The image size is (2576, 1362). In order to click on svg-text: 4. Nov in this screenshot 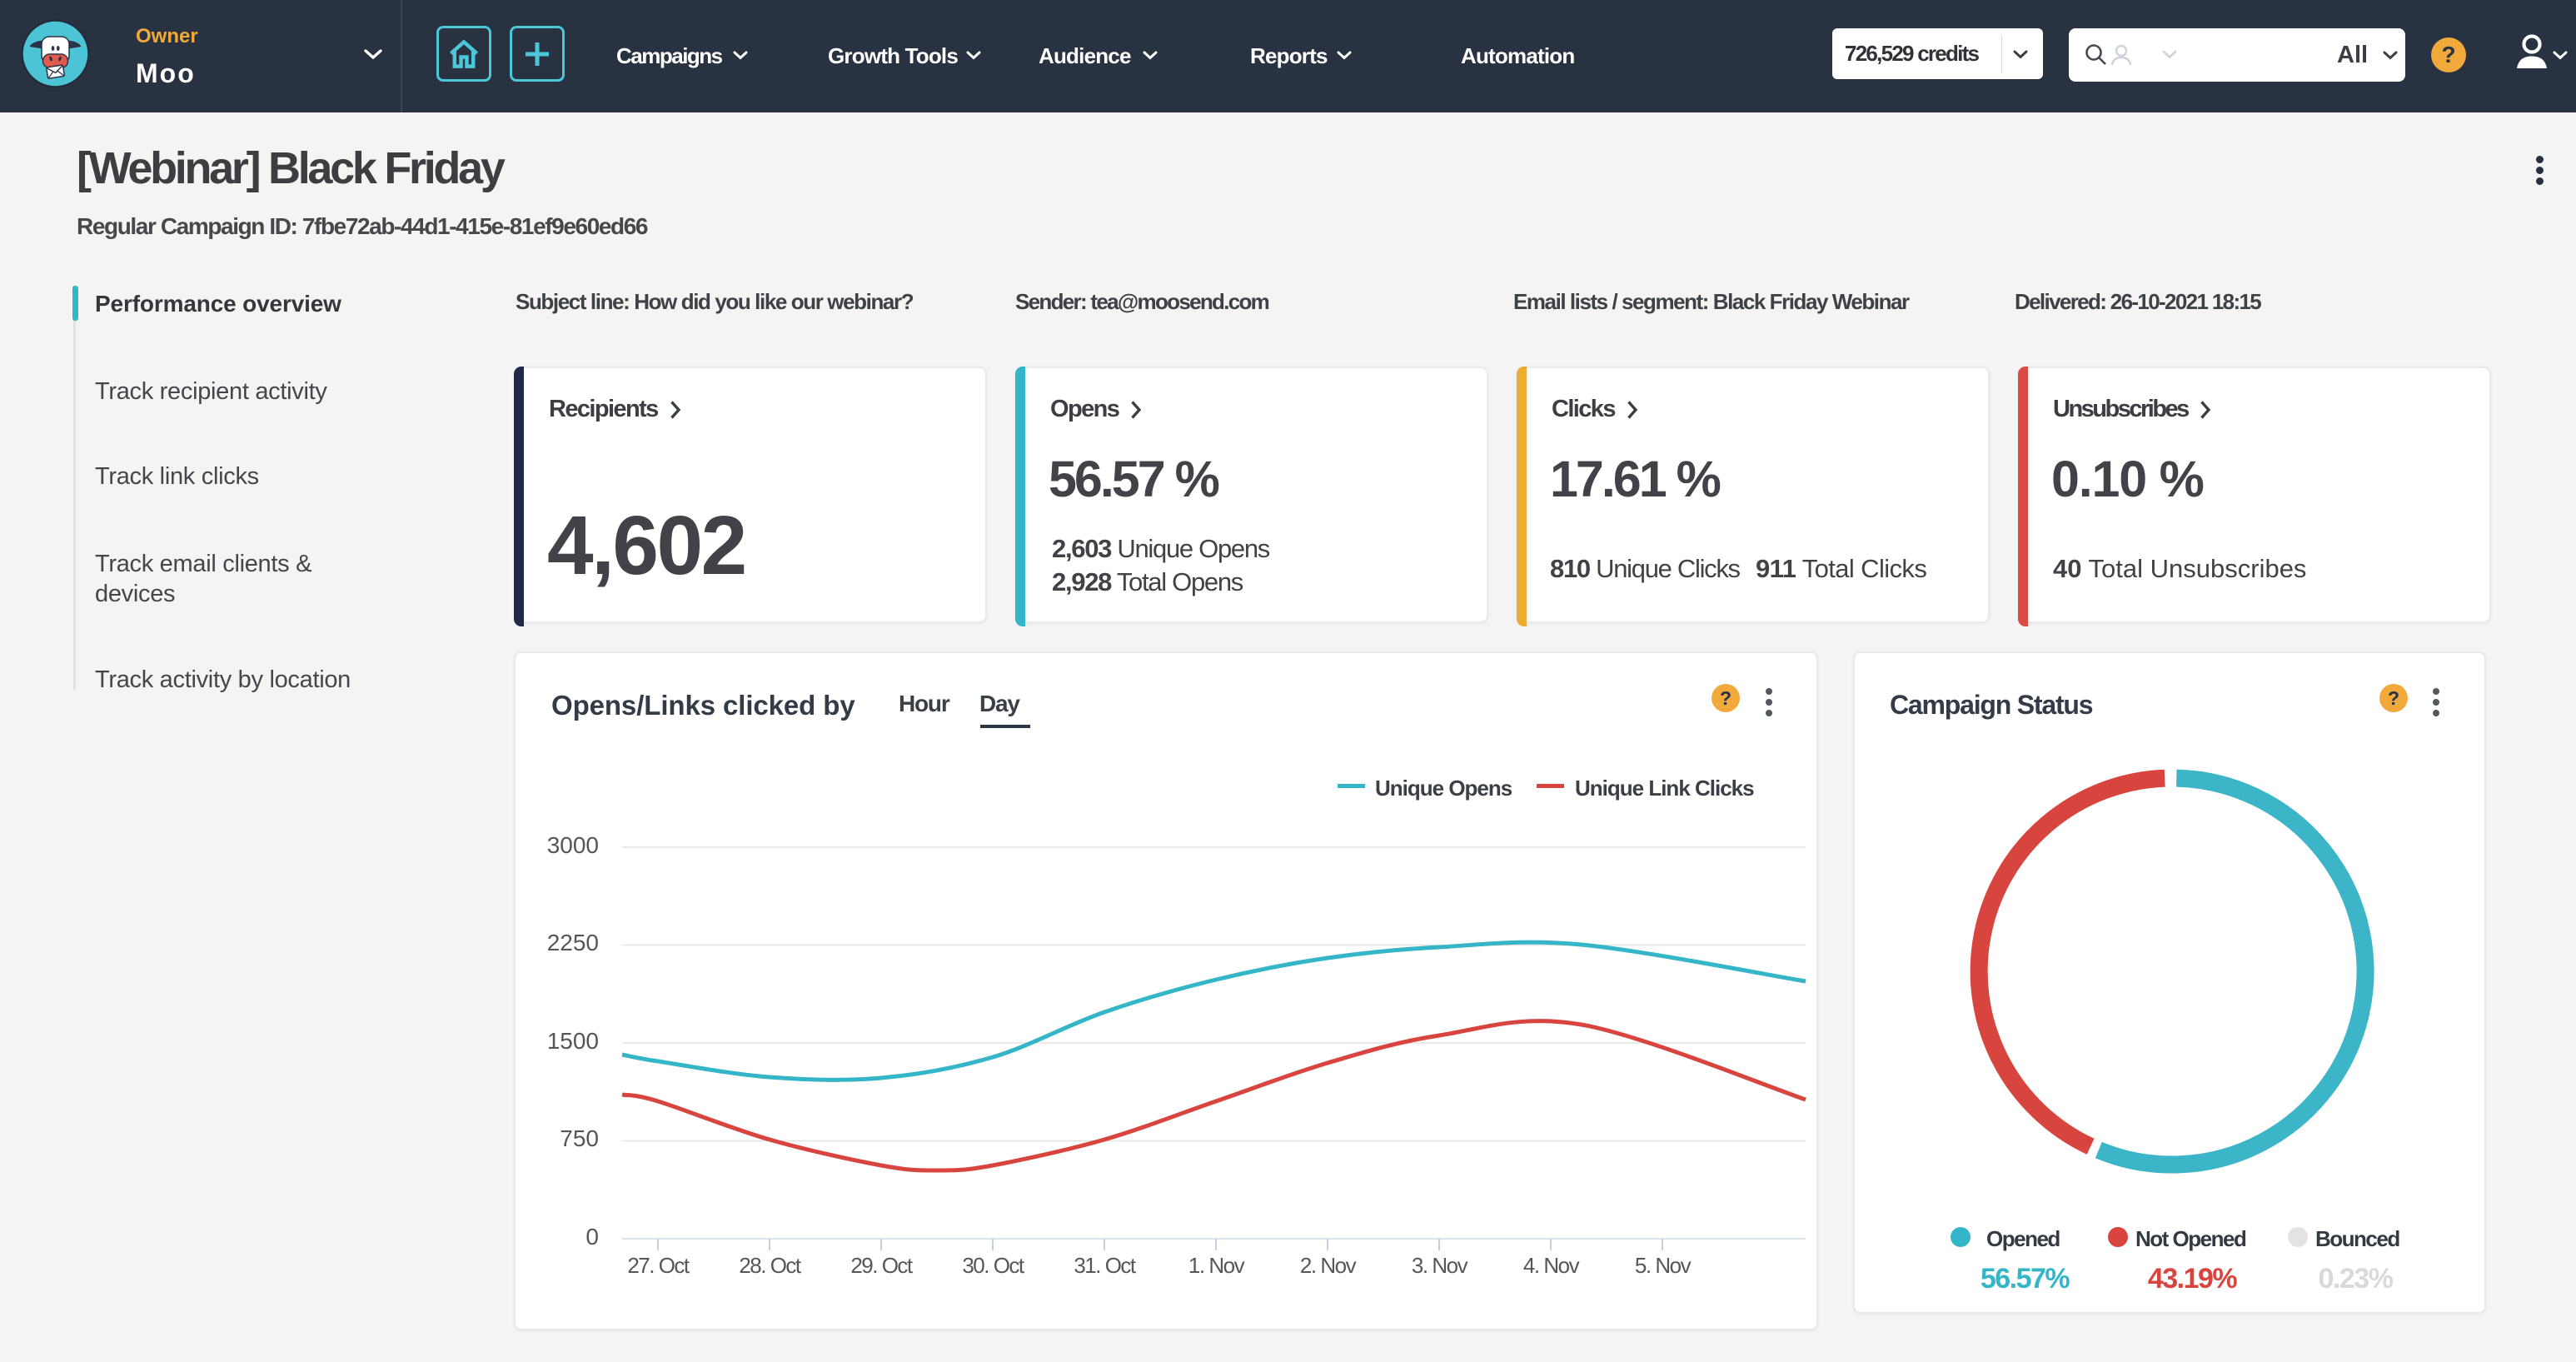, I will do `click(1551, 1265)`.